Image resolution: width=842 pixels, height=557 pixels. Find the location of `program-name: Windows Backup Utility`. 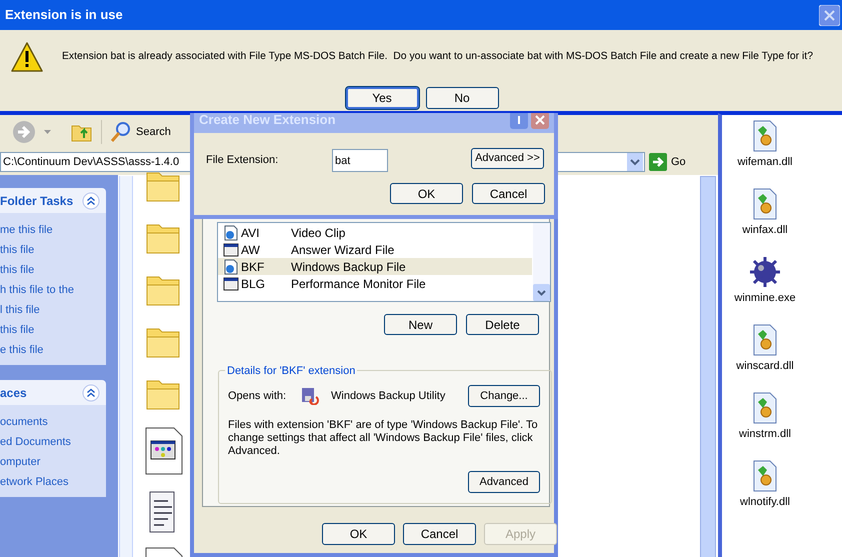

program-name: Windows Backup Utility is located at coordinates (388, 396).